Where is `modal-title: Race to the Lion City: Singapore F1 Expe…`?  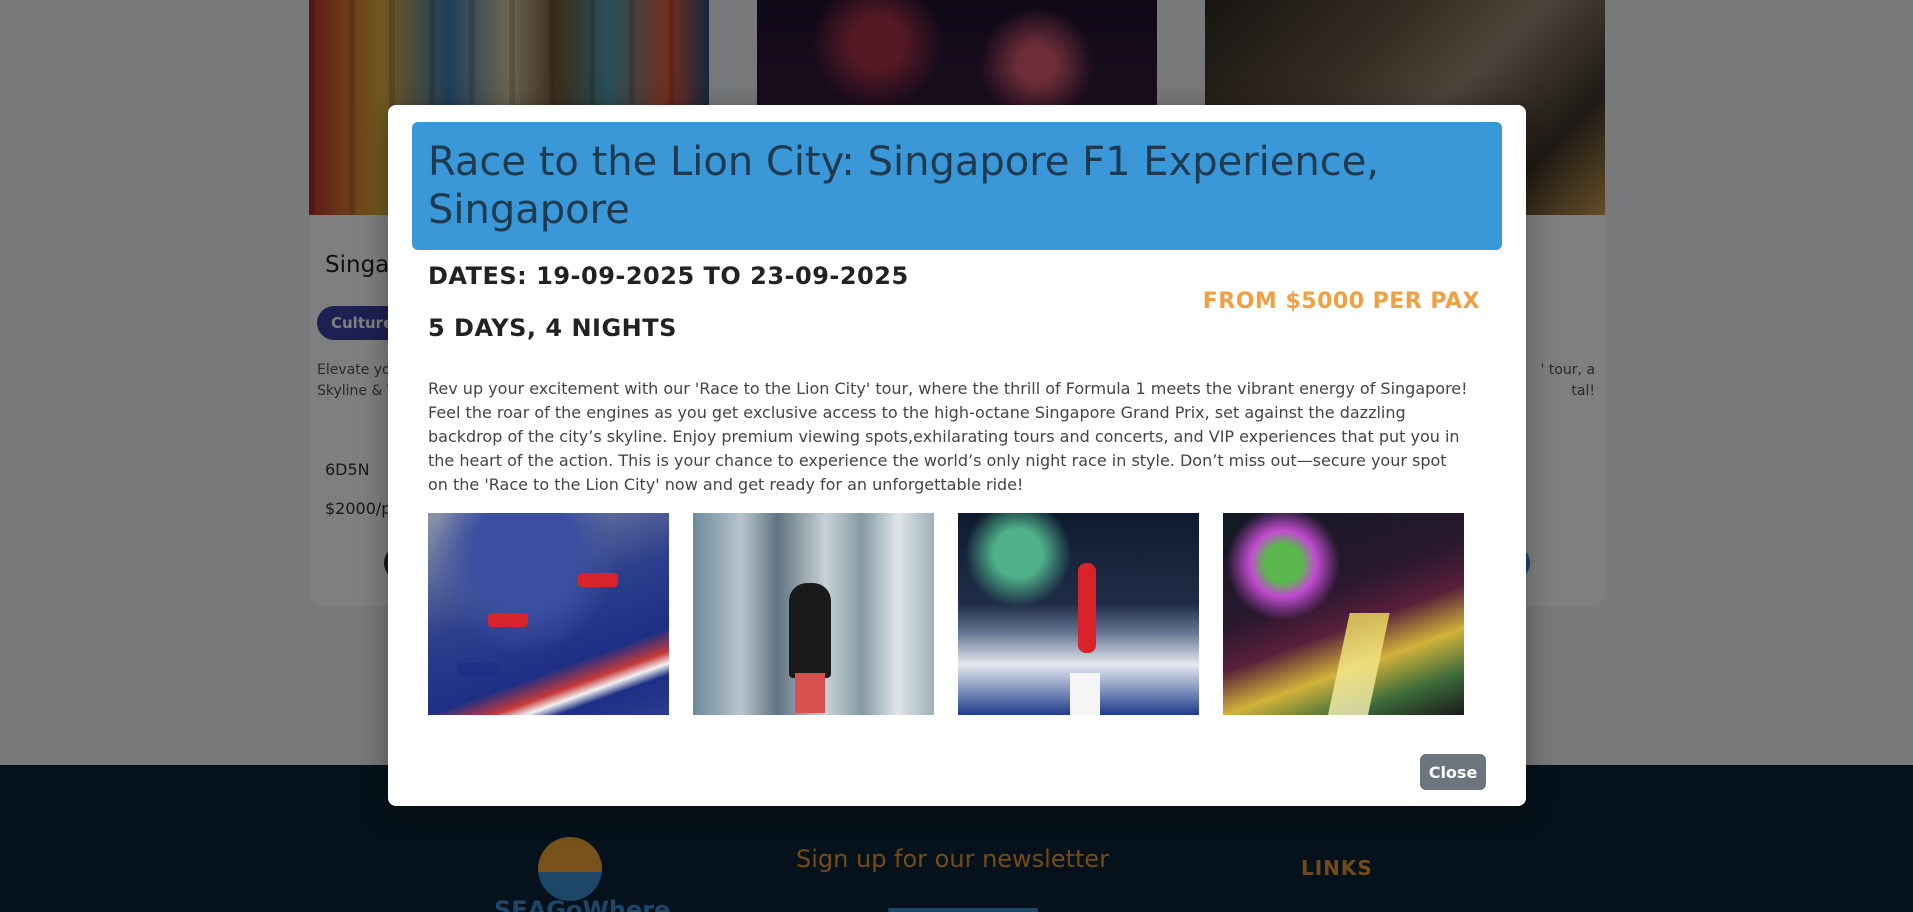 modal-title: Race to the Lion City: Singapore F1 Expe… is located at coordinates (904, 186).